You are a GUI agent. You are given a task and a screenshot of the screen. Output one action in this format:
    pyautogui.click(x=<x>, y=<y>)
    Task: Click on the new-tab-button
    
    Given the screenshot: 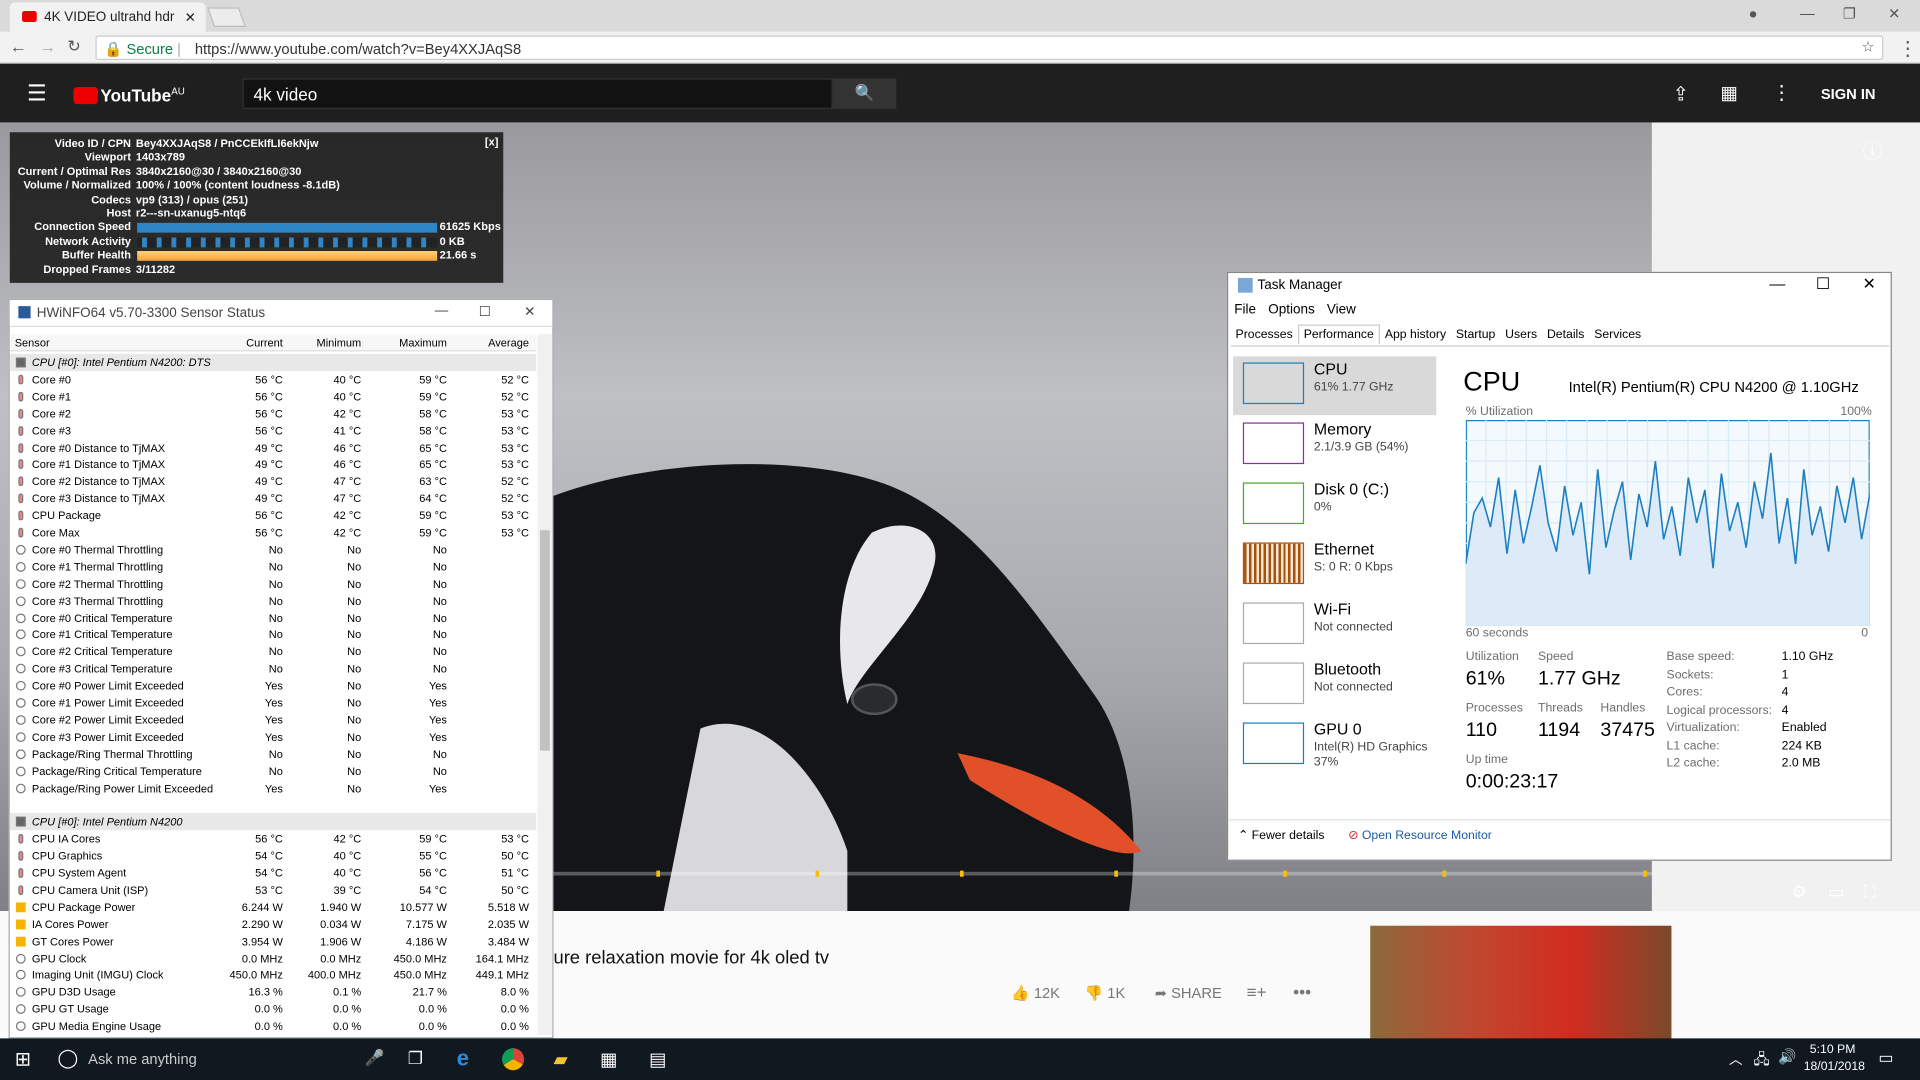 What is the action you would take?
    pyautogui.click(x=227, y=17)
    